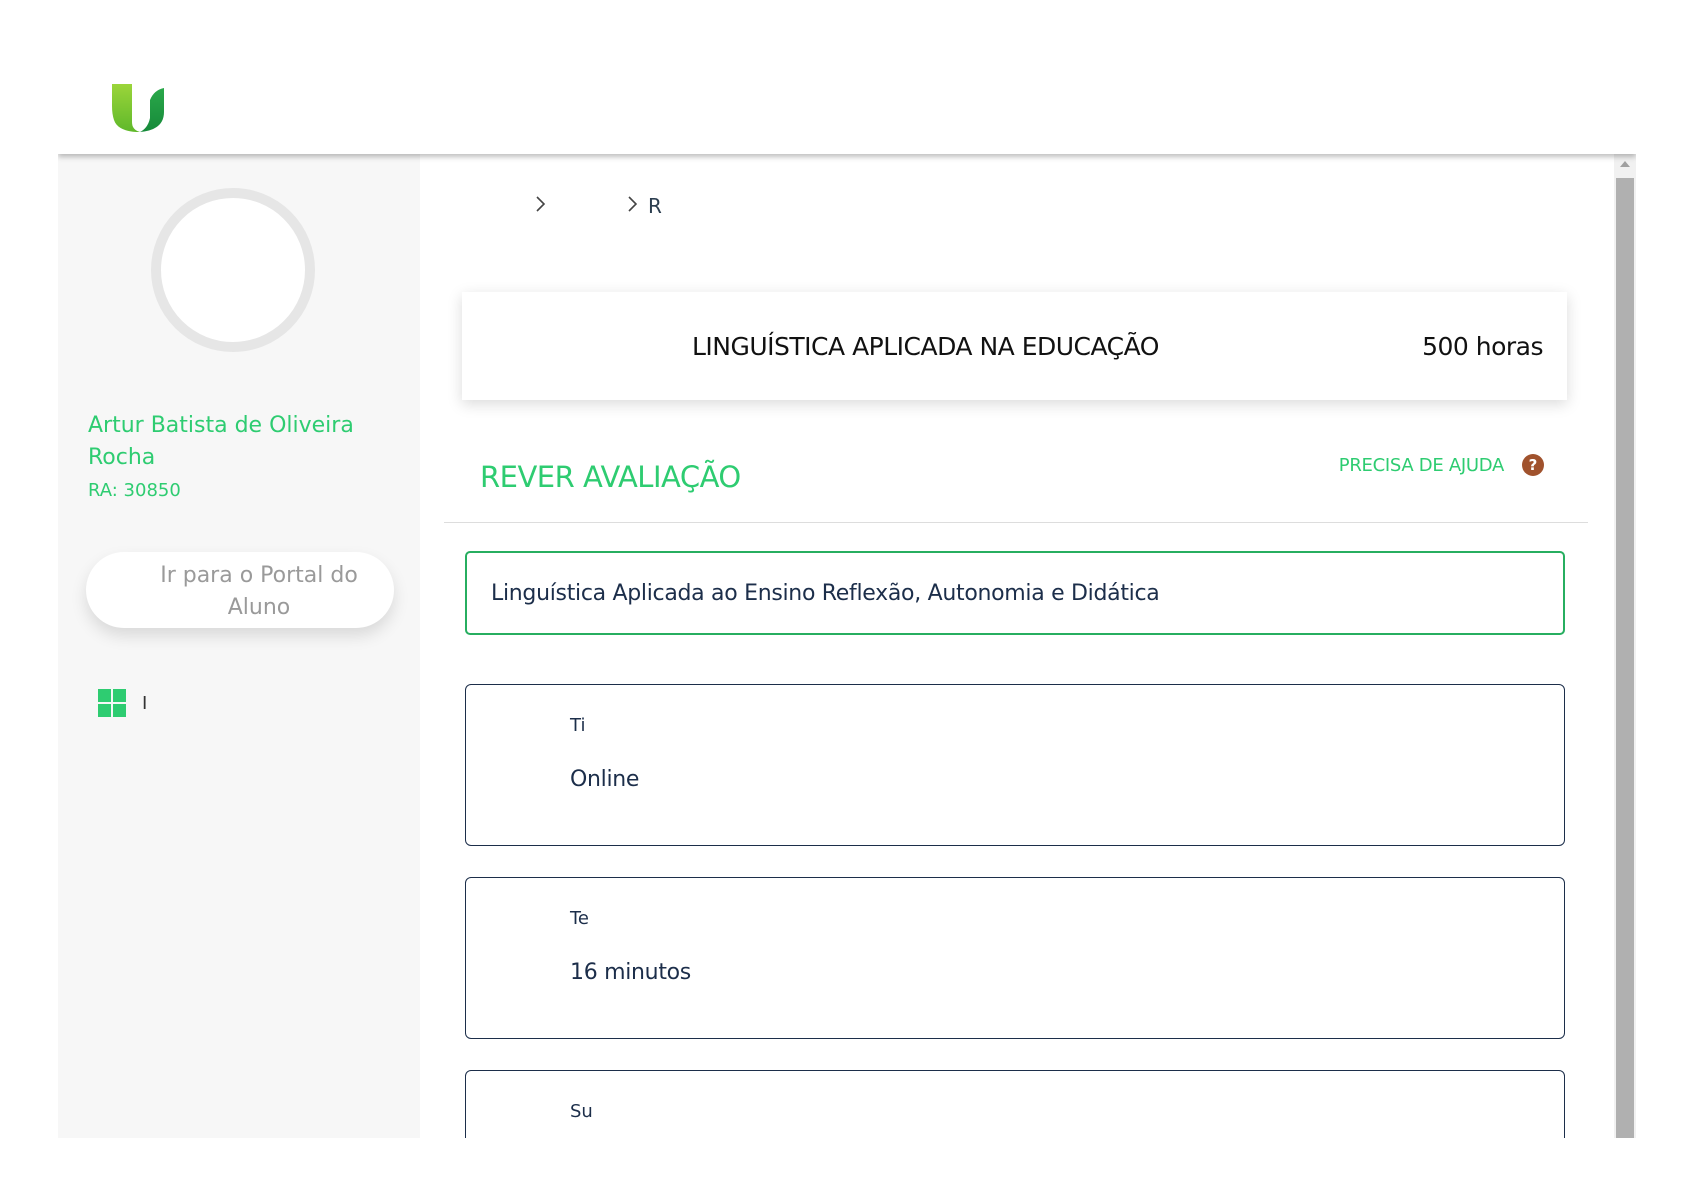  I want to click on avatar, so click(233, 270).